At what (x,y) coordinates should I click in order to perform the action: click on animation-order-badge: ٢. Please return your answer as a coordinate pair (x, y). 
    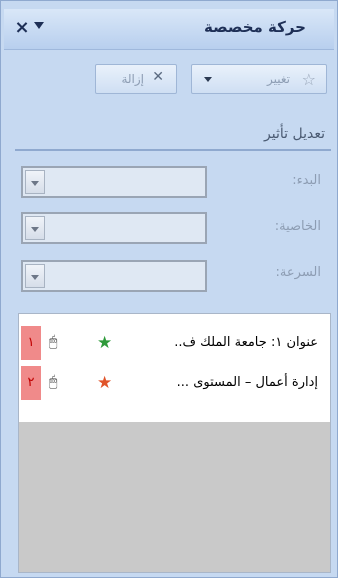
    Looking at the image, I should click on (31, 383).